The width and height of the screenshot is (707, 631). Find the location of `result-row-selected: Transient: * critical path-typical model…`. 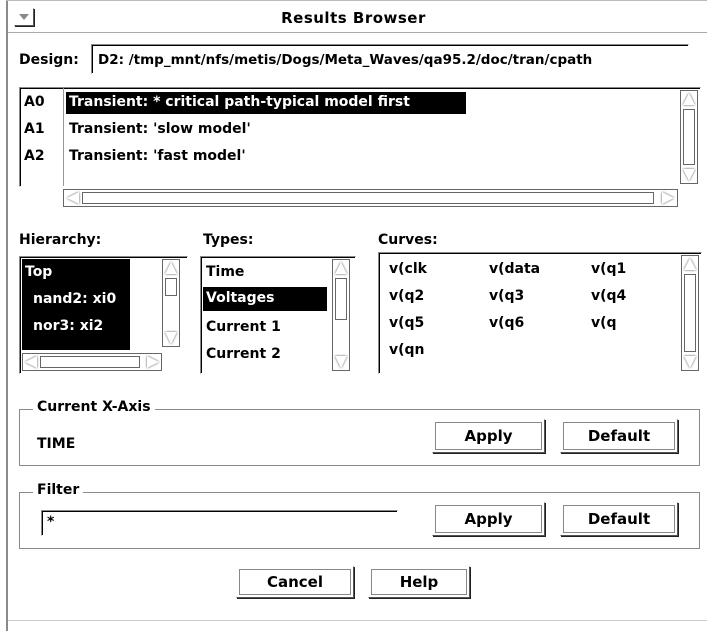

result-row-selected: Transient: * critical path-typical model… is located at coordinates (266, 103).